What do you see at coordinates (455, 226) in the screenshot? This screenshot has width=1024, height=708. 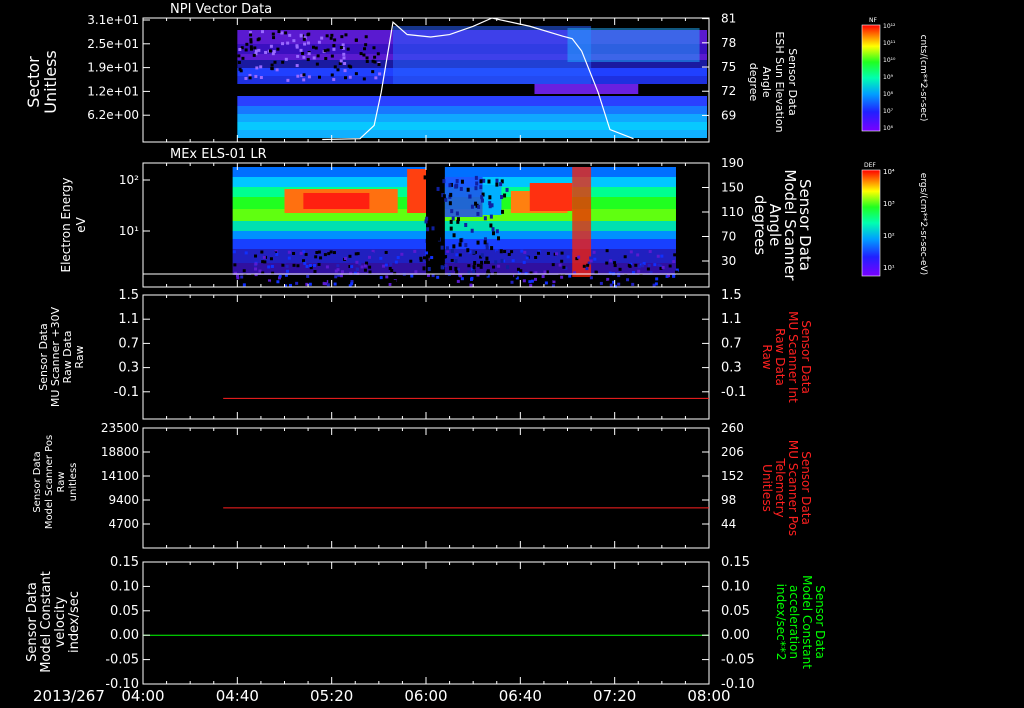 I see `panel-2-spectrogram` at bounding box center [455, 226].